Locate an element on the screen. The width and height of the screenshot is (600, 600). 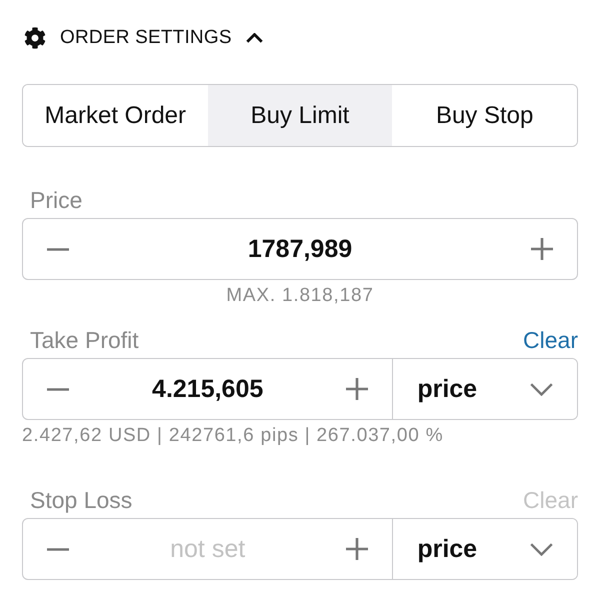
value-input: 1787,989 is located at coordinates (300, 249).